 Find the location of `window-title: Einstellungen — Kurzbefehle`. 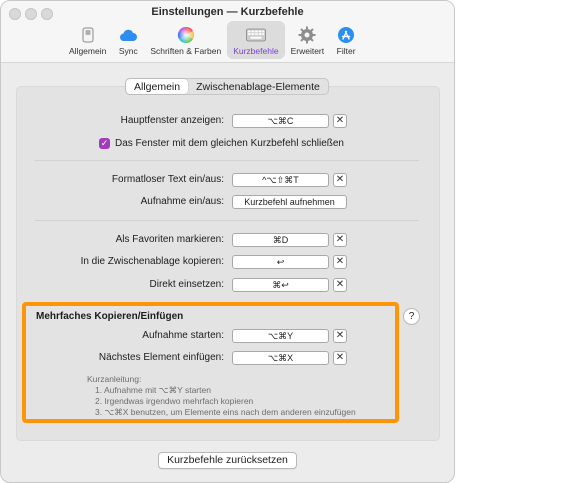

window-title: Einstellungen — Kurzbefehle is located at coordinates (227, 12).